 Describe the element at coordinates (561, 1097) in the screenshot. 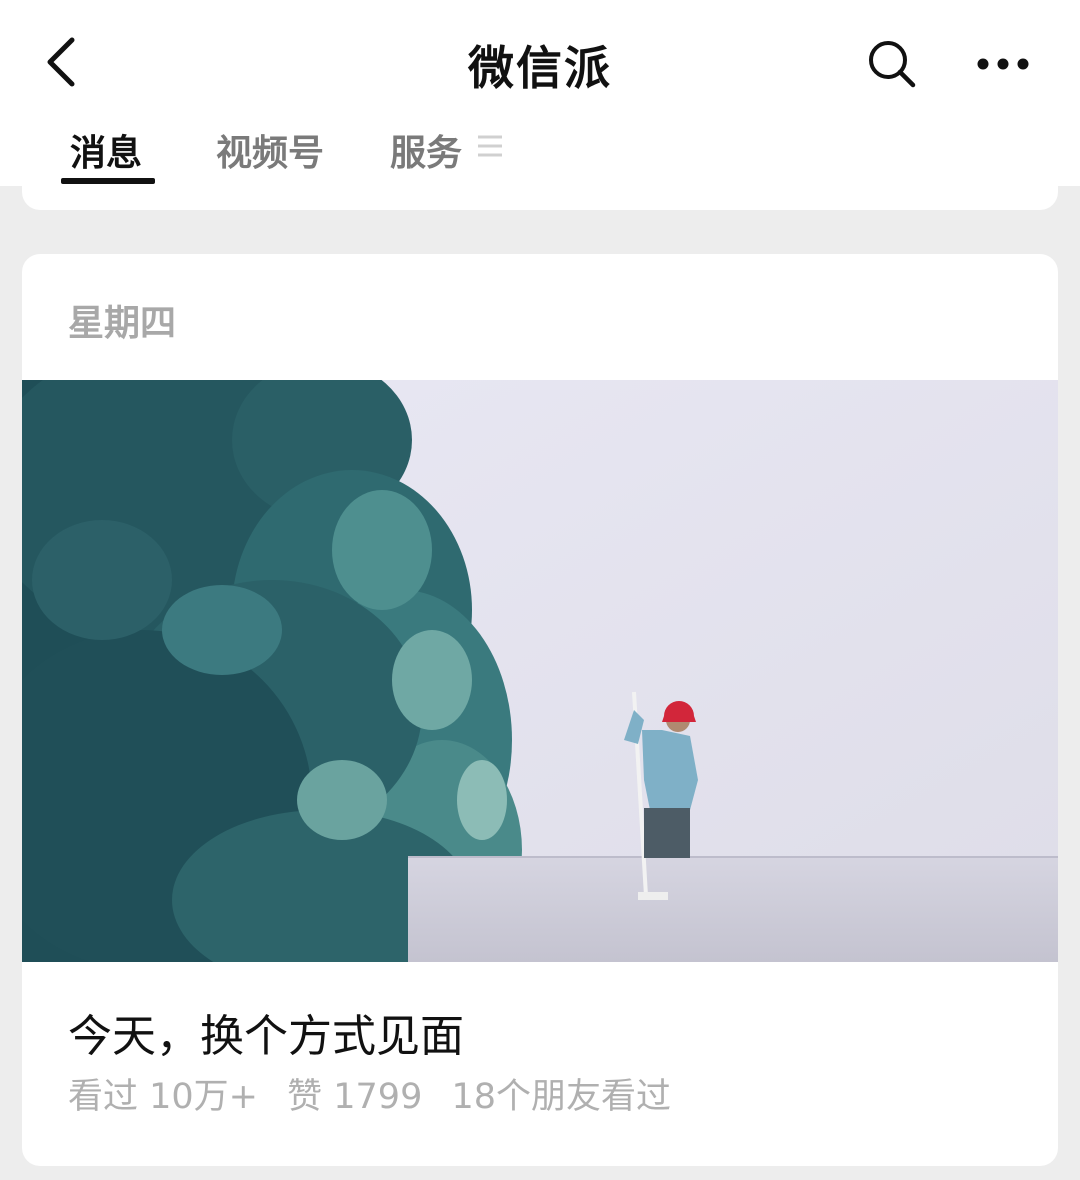

I see `friends-viewed: 18个朋友看过` at that location.